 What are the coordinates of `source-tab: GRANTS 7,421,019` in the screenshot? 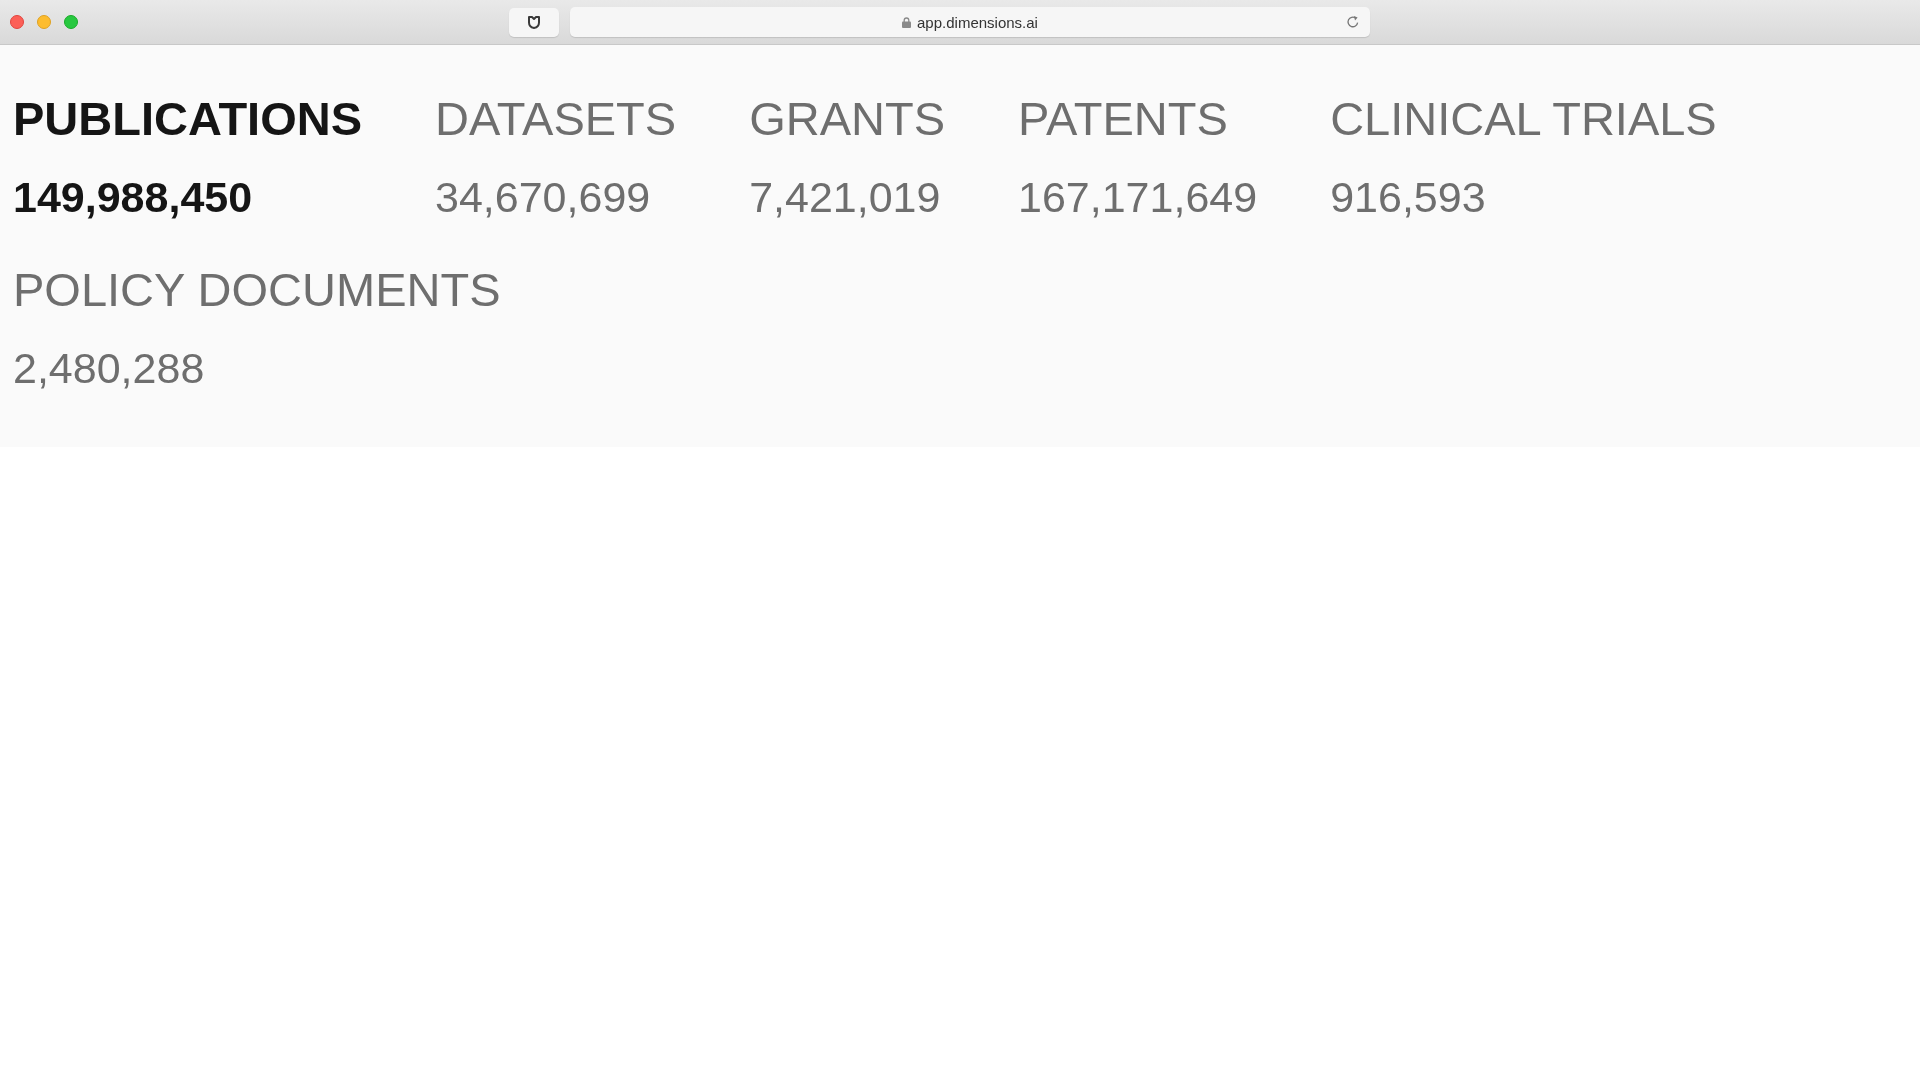 It's located at (847, 155).